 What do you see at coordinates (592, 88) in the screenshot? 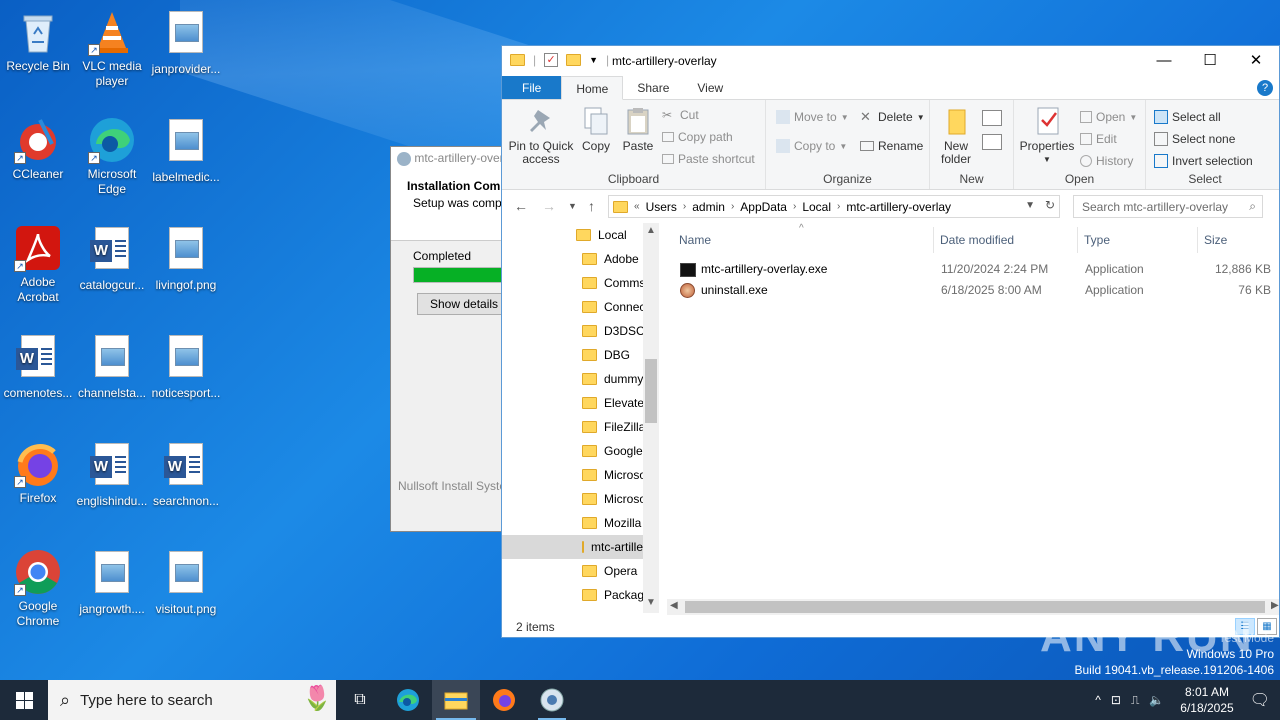
I see `tab-home: Home` at bounding box center [592, 88].